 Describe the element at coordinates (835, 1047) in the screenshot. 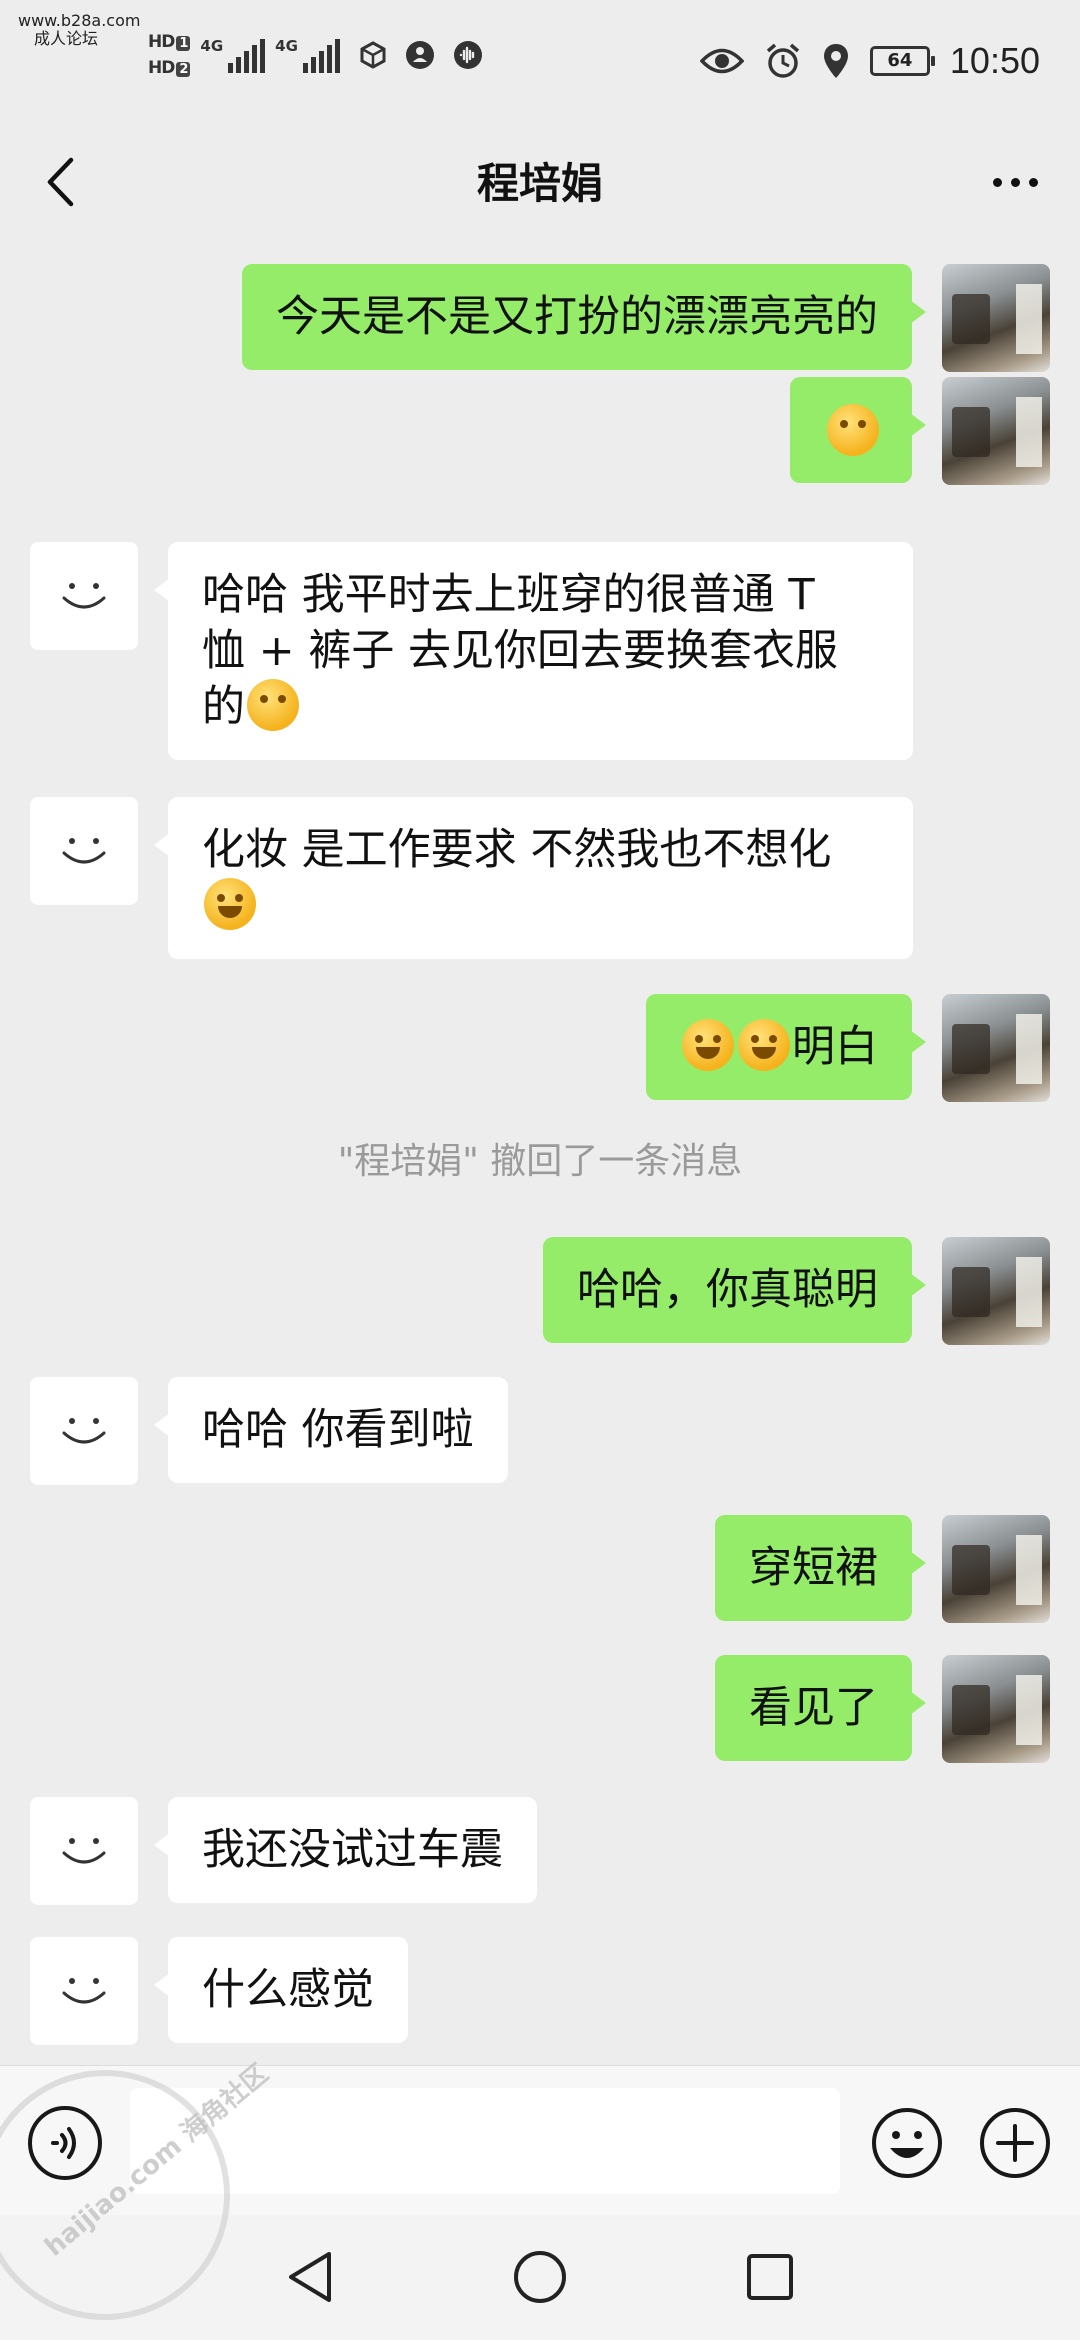

I see `message-text: 明白` at that location.